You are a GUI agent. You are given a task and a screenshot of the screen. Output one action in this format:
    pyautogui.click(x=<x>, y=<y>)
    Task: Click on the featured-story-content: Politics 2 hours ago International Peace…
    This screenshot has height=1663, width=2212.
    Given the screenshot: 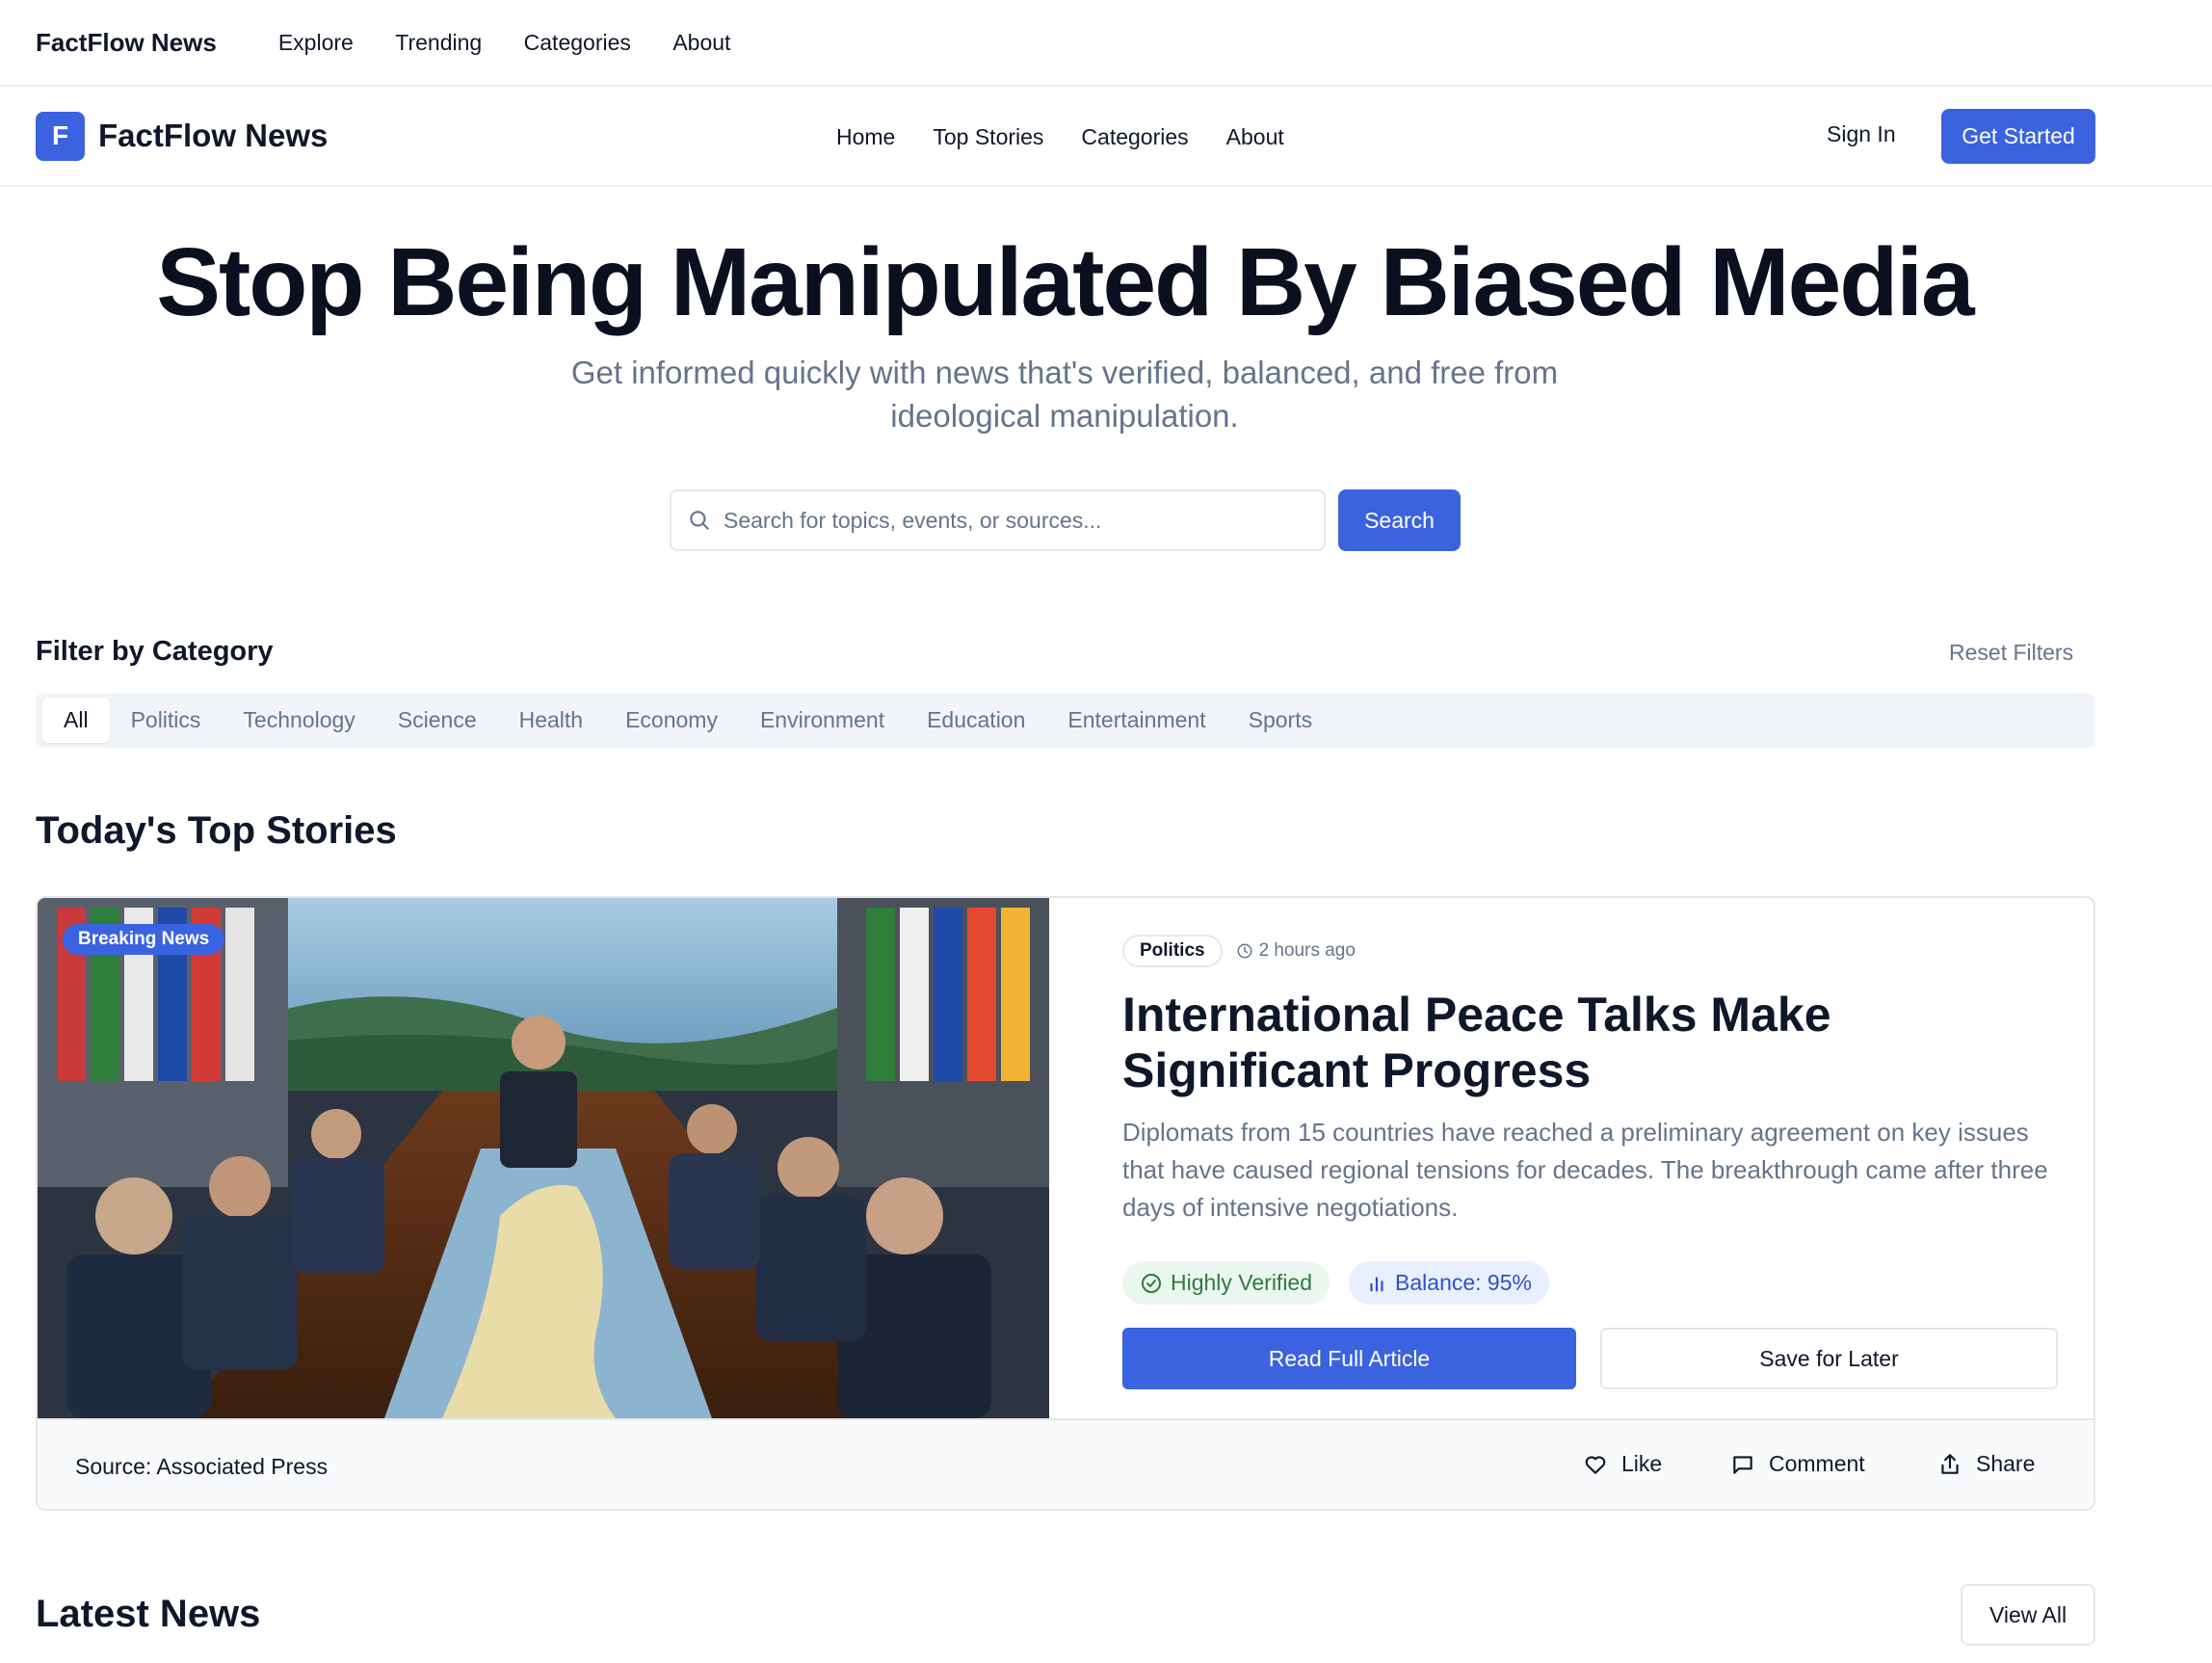 What is the action you would take?
    pyautogui.click(x=1594, y=1161)
    